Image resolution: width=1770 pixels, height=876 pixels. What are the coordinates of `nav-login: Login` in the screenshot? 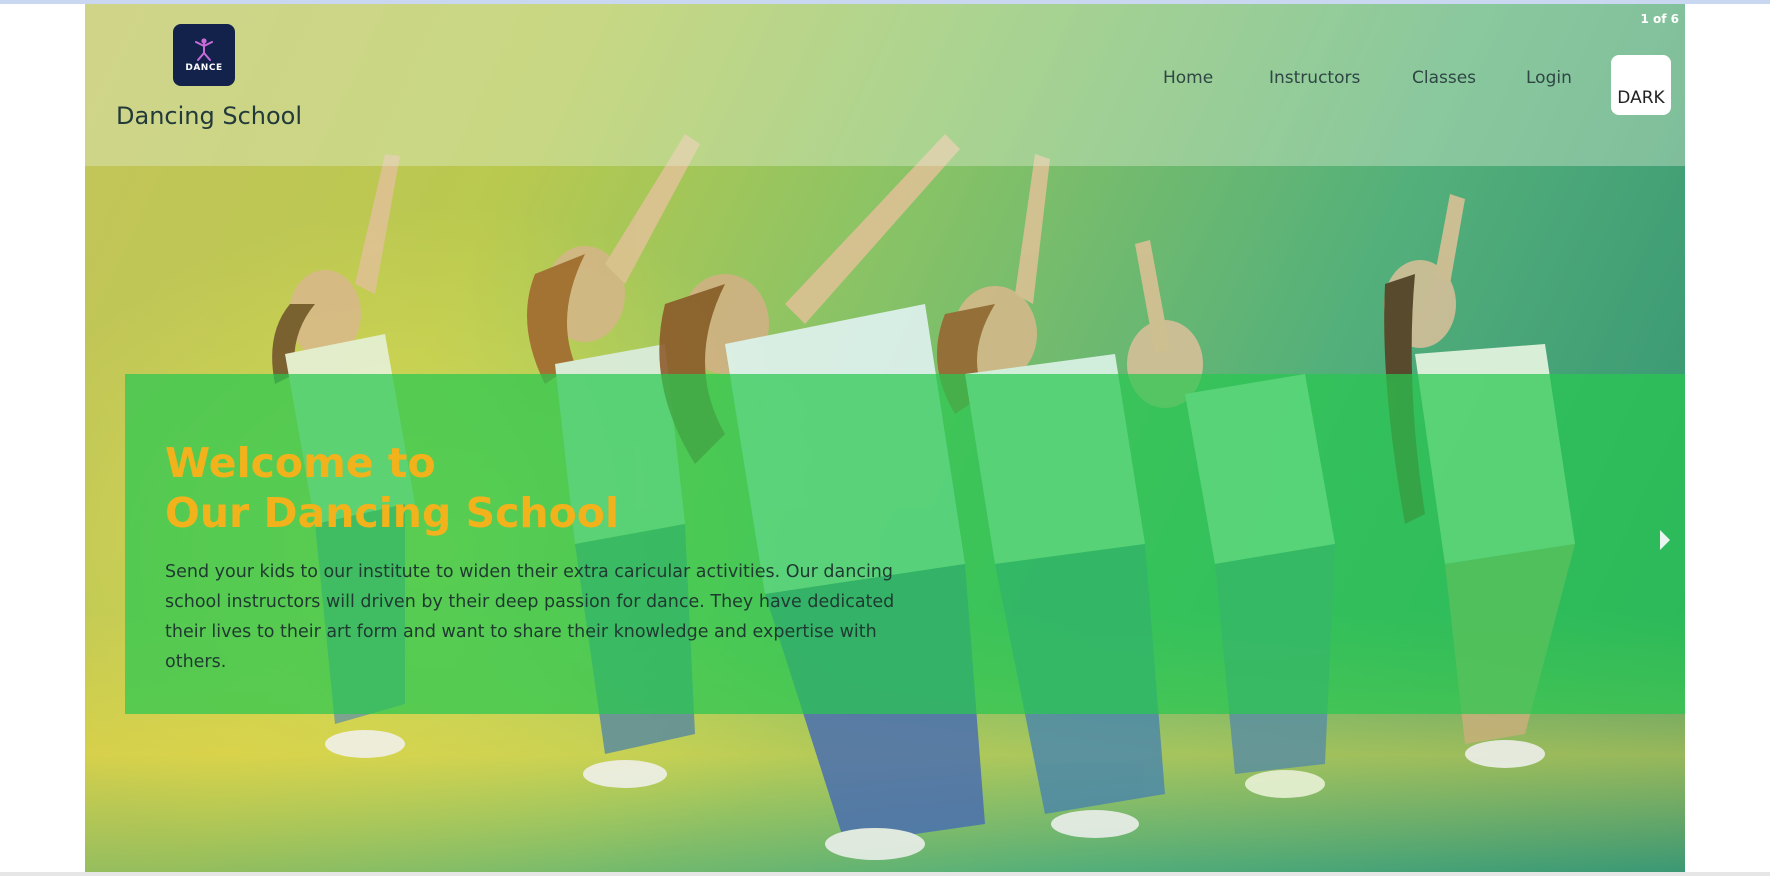 It's located at (1549, 78).